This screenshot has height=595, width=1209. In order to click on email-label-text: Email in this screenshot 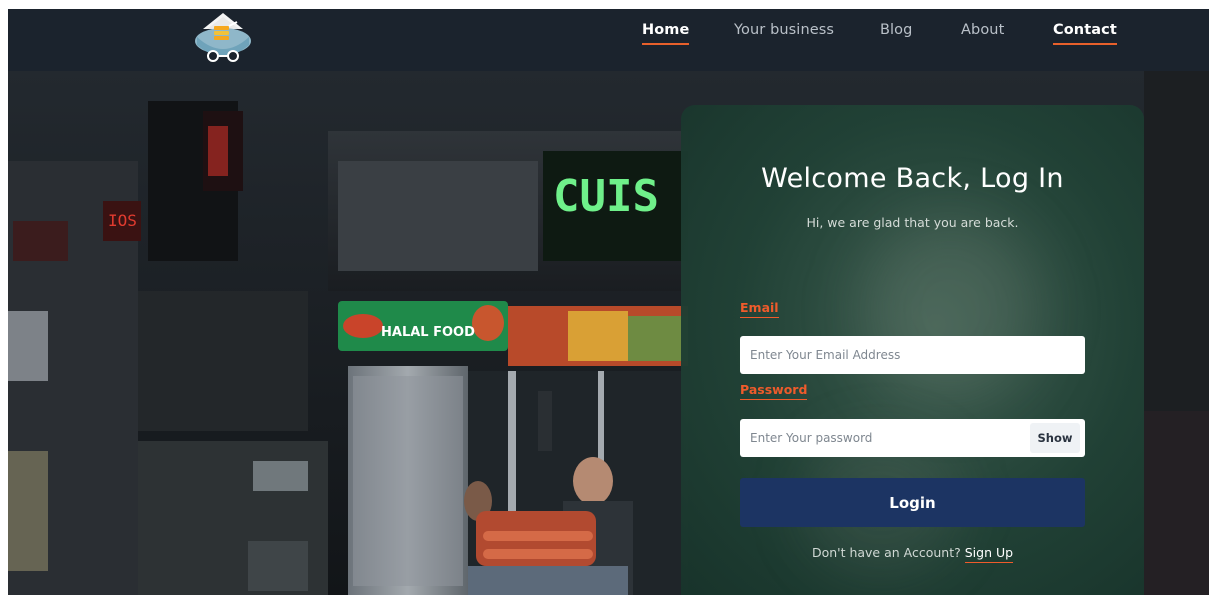, I will do `click(759, 307)`.